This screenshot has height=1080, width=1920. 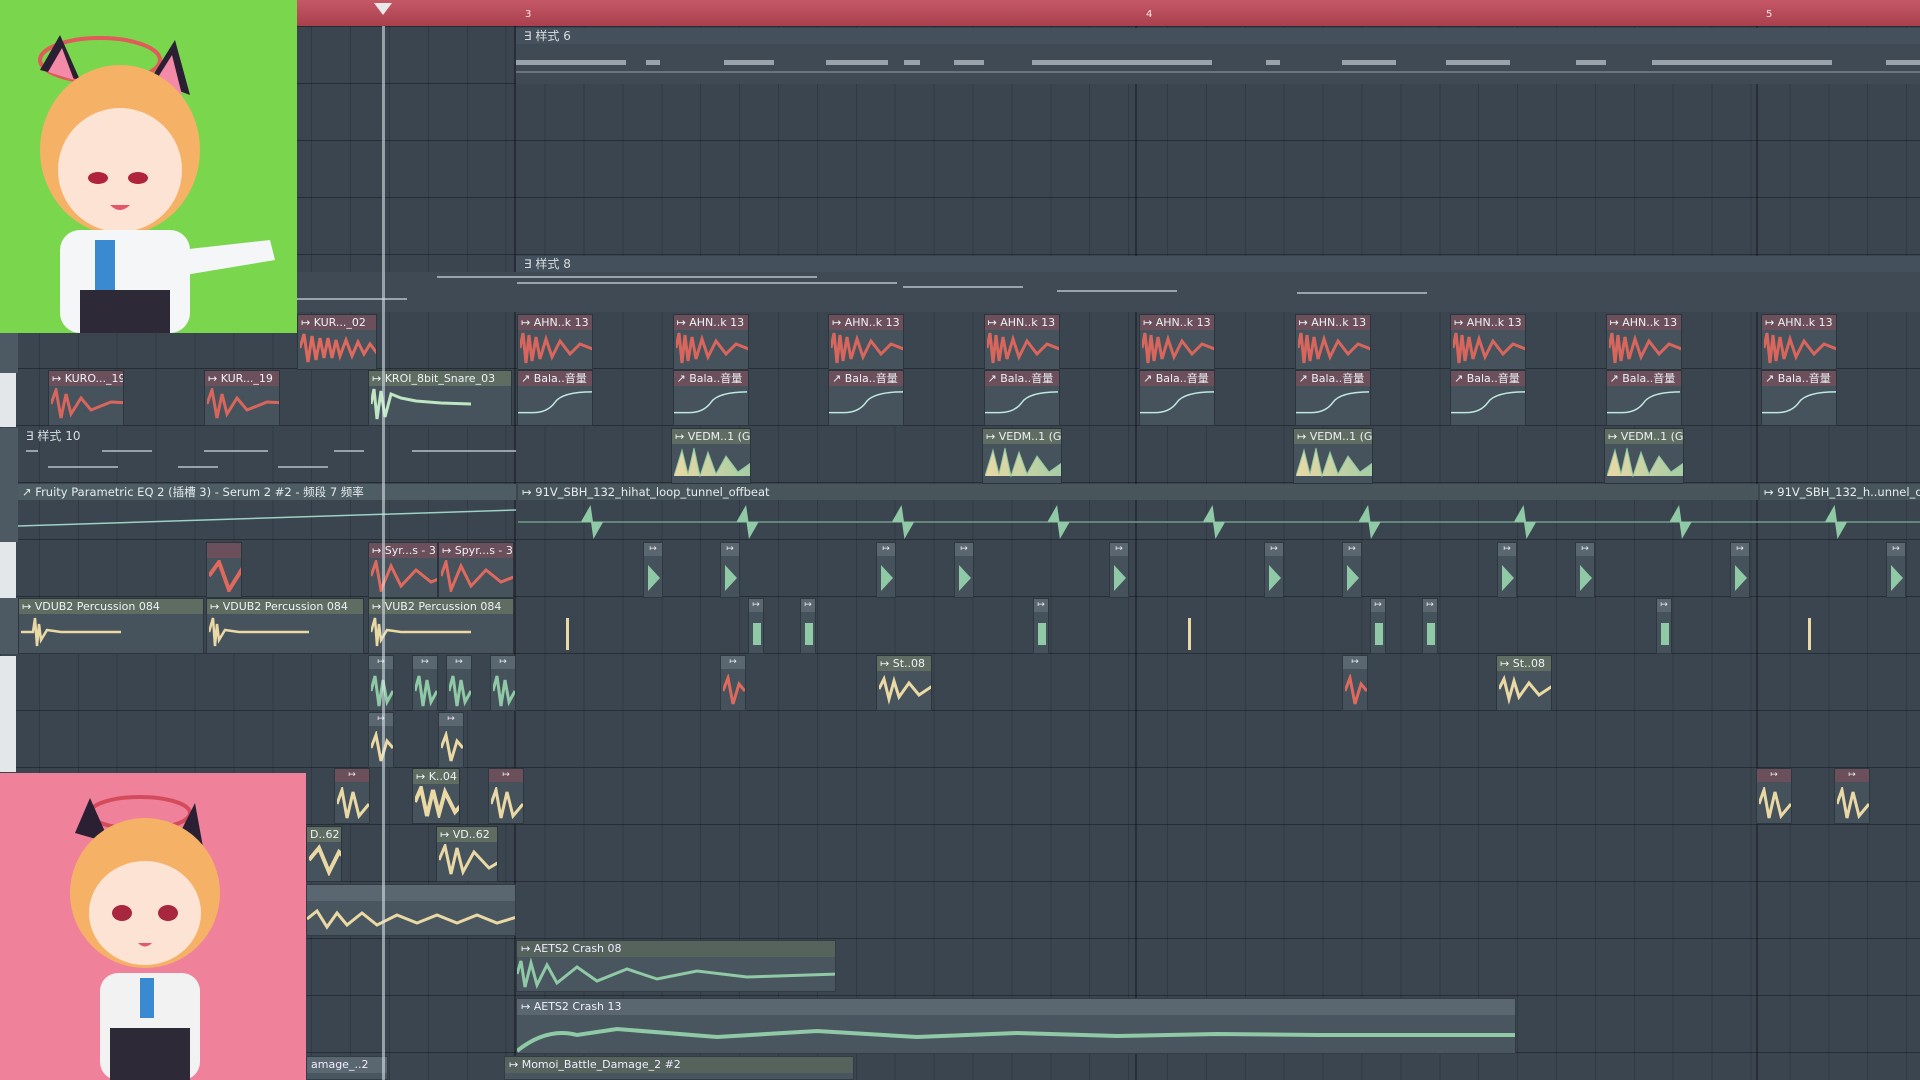 I want to click on clip-perc-shot-2: ↦, so click(x=808, y=626).